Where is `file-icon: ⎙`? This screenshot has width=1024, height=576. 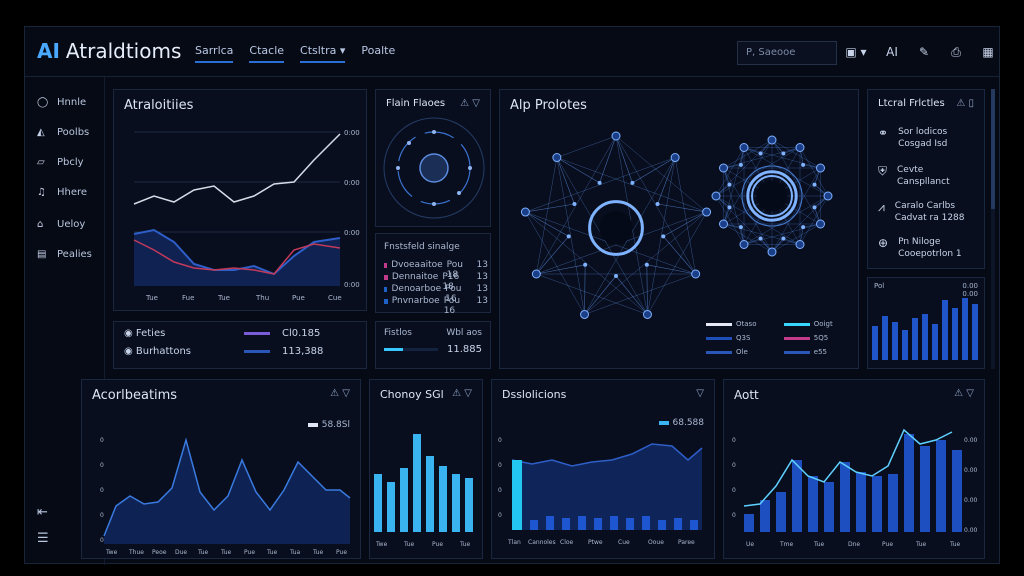 file-icon: ⎙ is located at coordinates (956, 52).